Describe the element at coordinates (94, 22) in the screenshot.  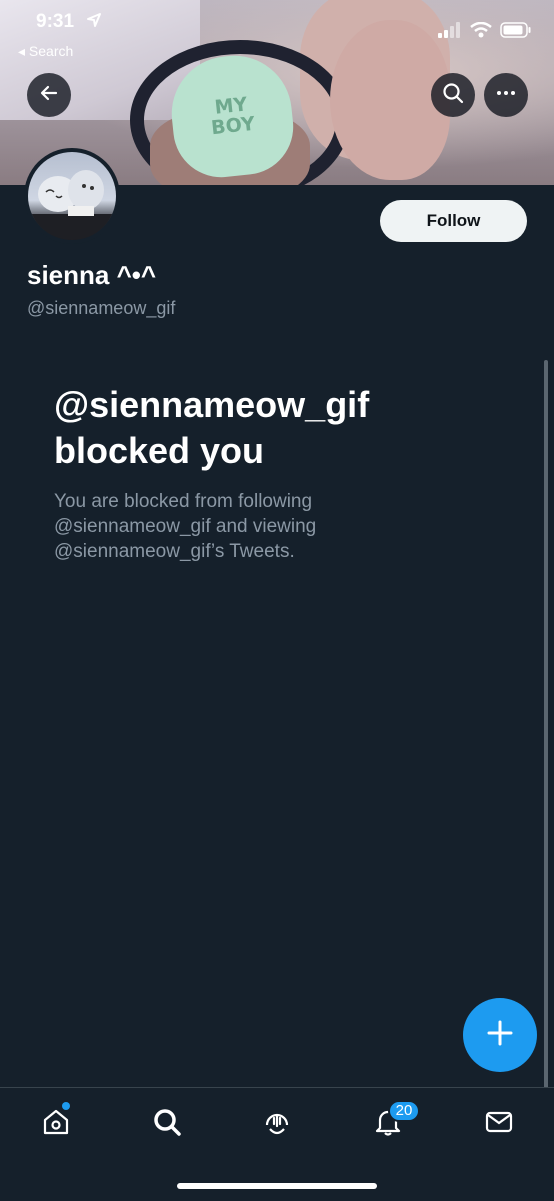
I see `location-arrow-icon` at that location.